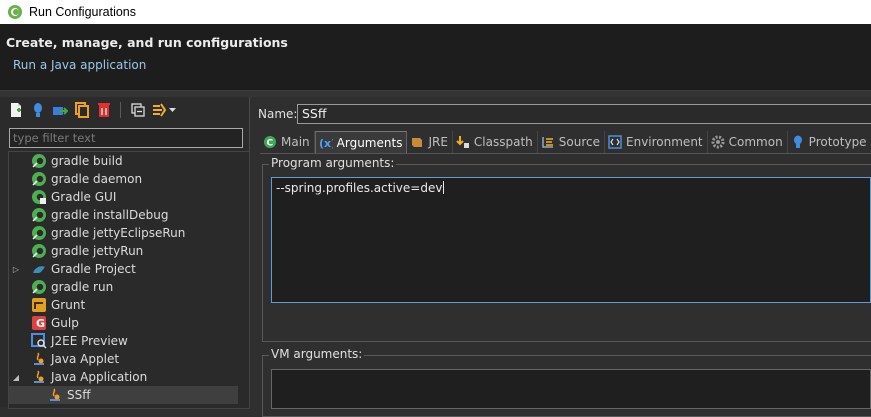 Image resolution: width=871 pixels, height=417 pixels. What do you see at coordinates (80, 65) in the screenshot?
I see `header-subtitle: Run a Java application` at bounding box center [80, 65].